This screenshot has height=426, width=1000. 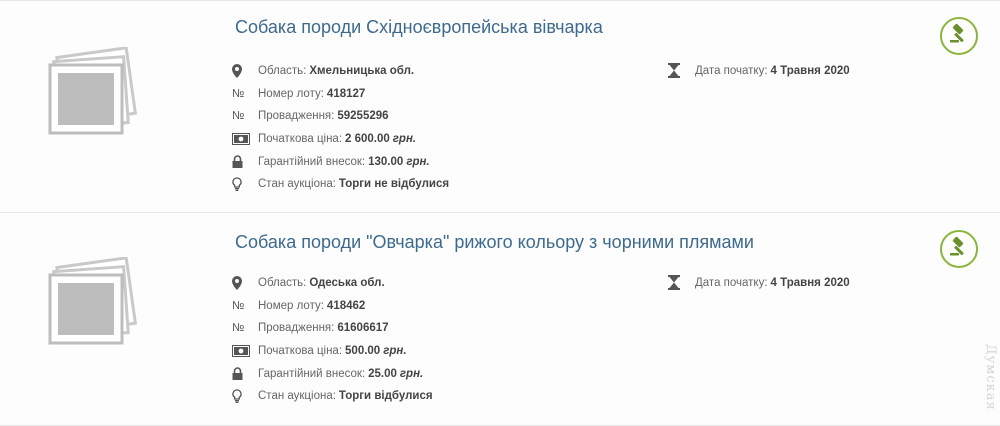 I want to click on lot-value: 418127, so click(x=346, y=93).